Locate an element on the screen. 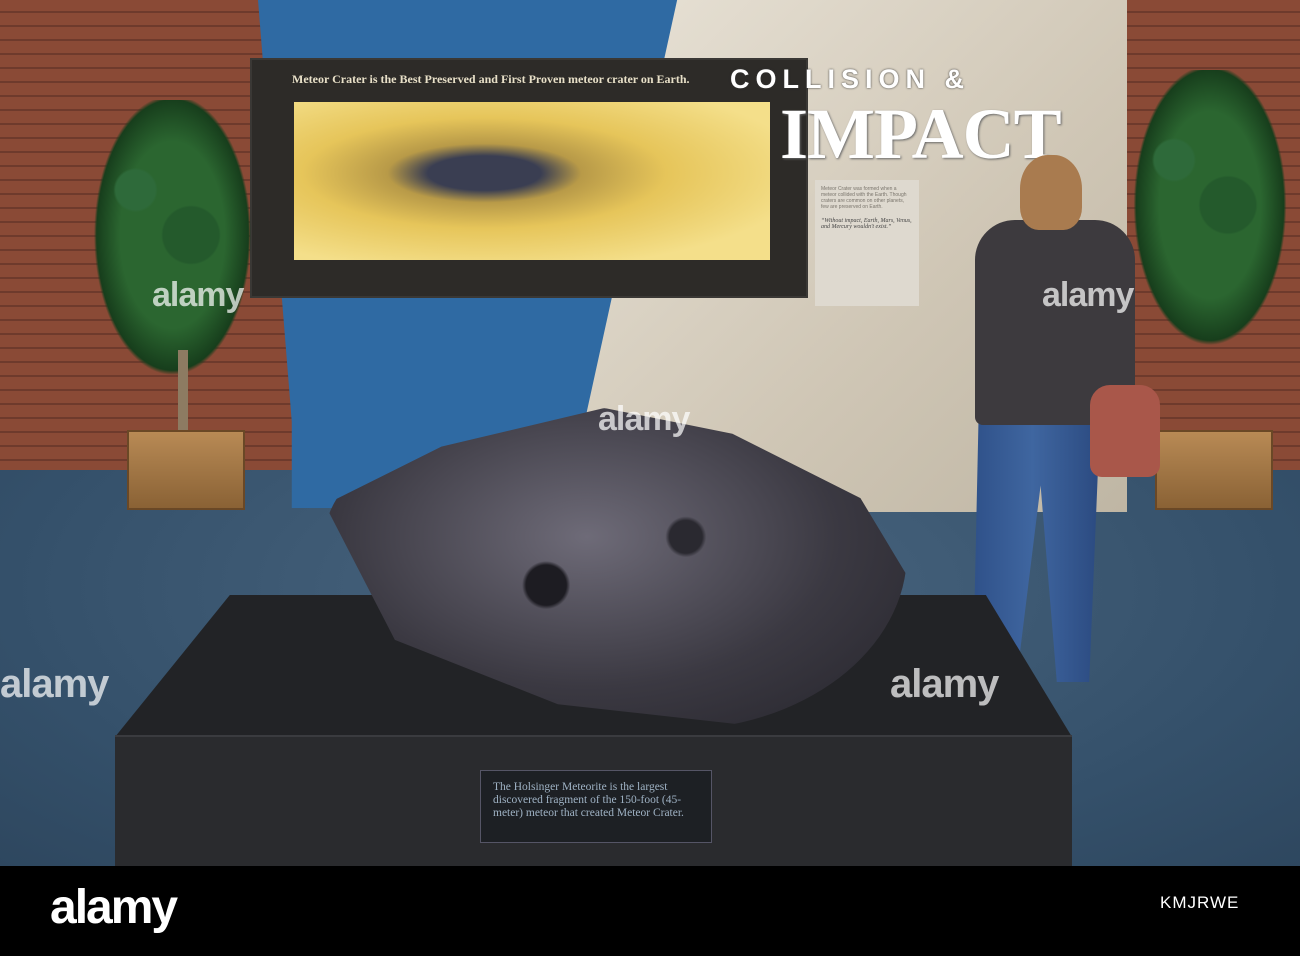 The image size is (1300, 956). watermark-top-right: alamy is located at coordinates (1088, 295).